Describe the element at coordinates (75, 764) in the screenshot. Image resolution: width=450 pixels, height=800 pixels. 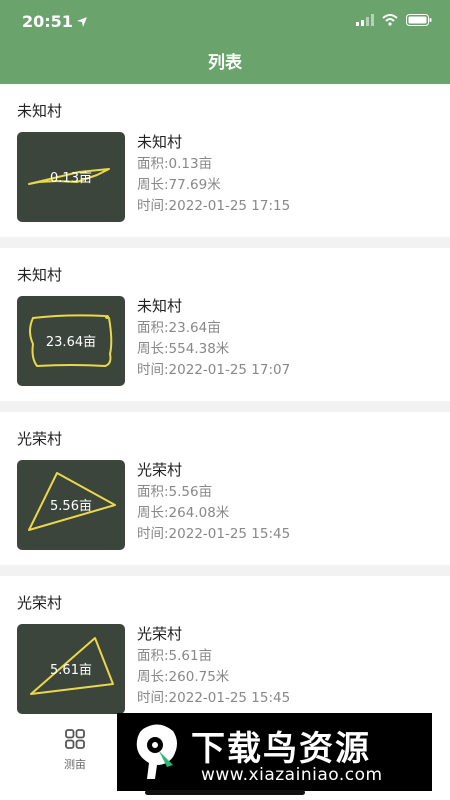
I see `tab-measure-label: 测亩` at that location.